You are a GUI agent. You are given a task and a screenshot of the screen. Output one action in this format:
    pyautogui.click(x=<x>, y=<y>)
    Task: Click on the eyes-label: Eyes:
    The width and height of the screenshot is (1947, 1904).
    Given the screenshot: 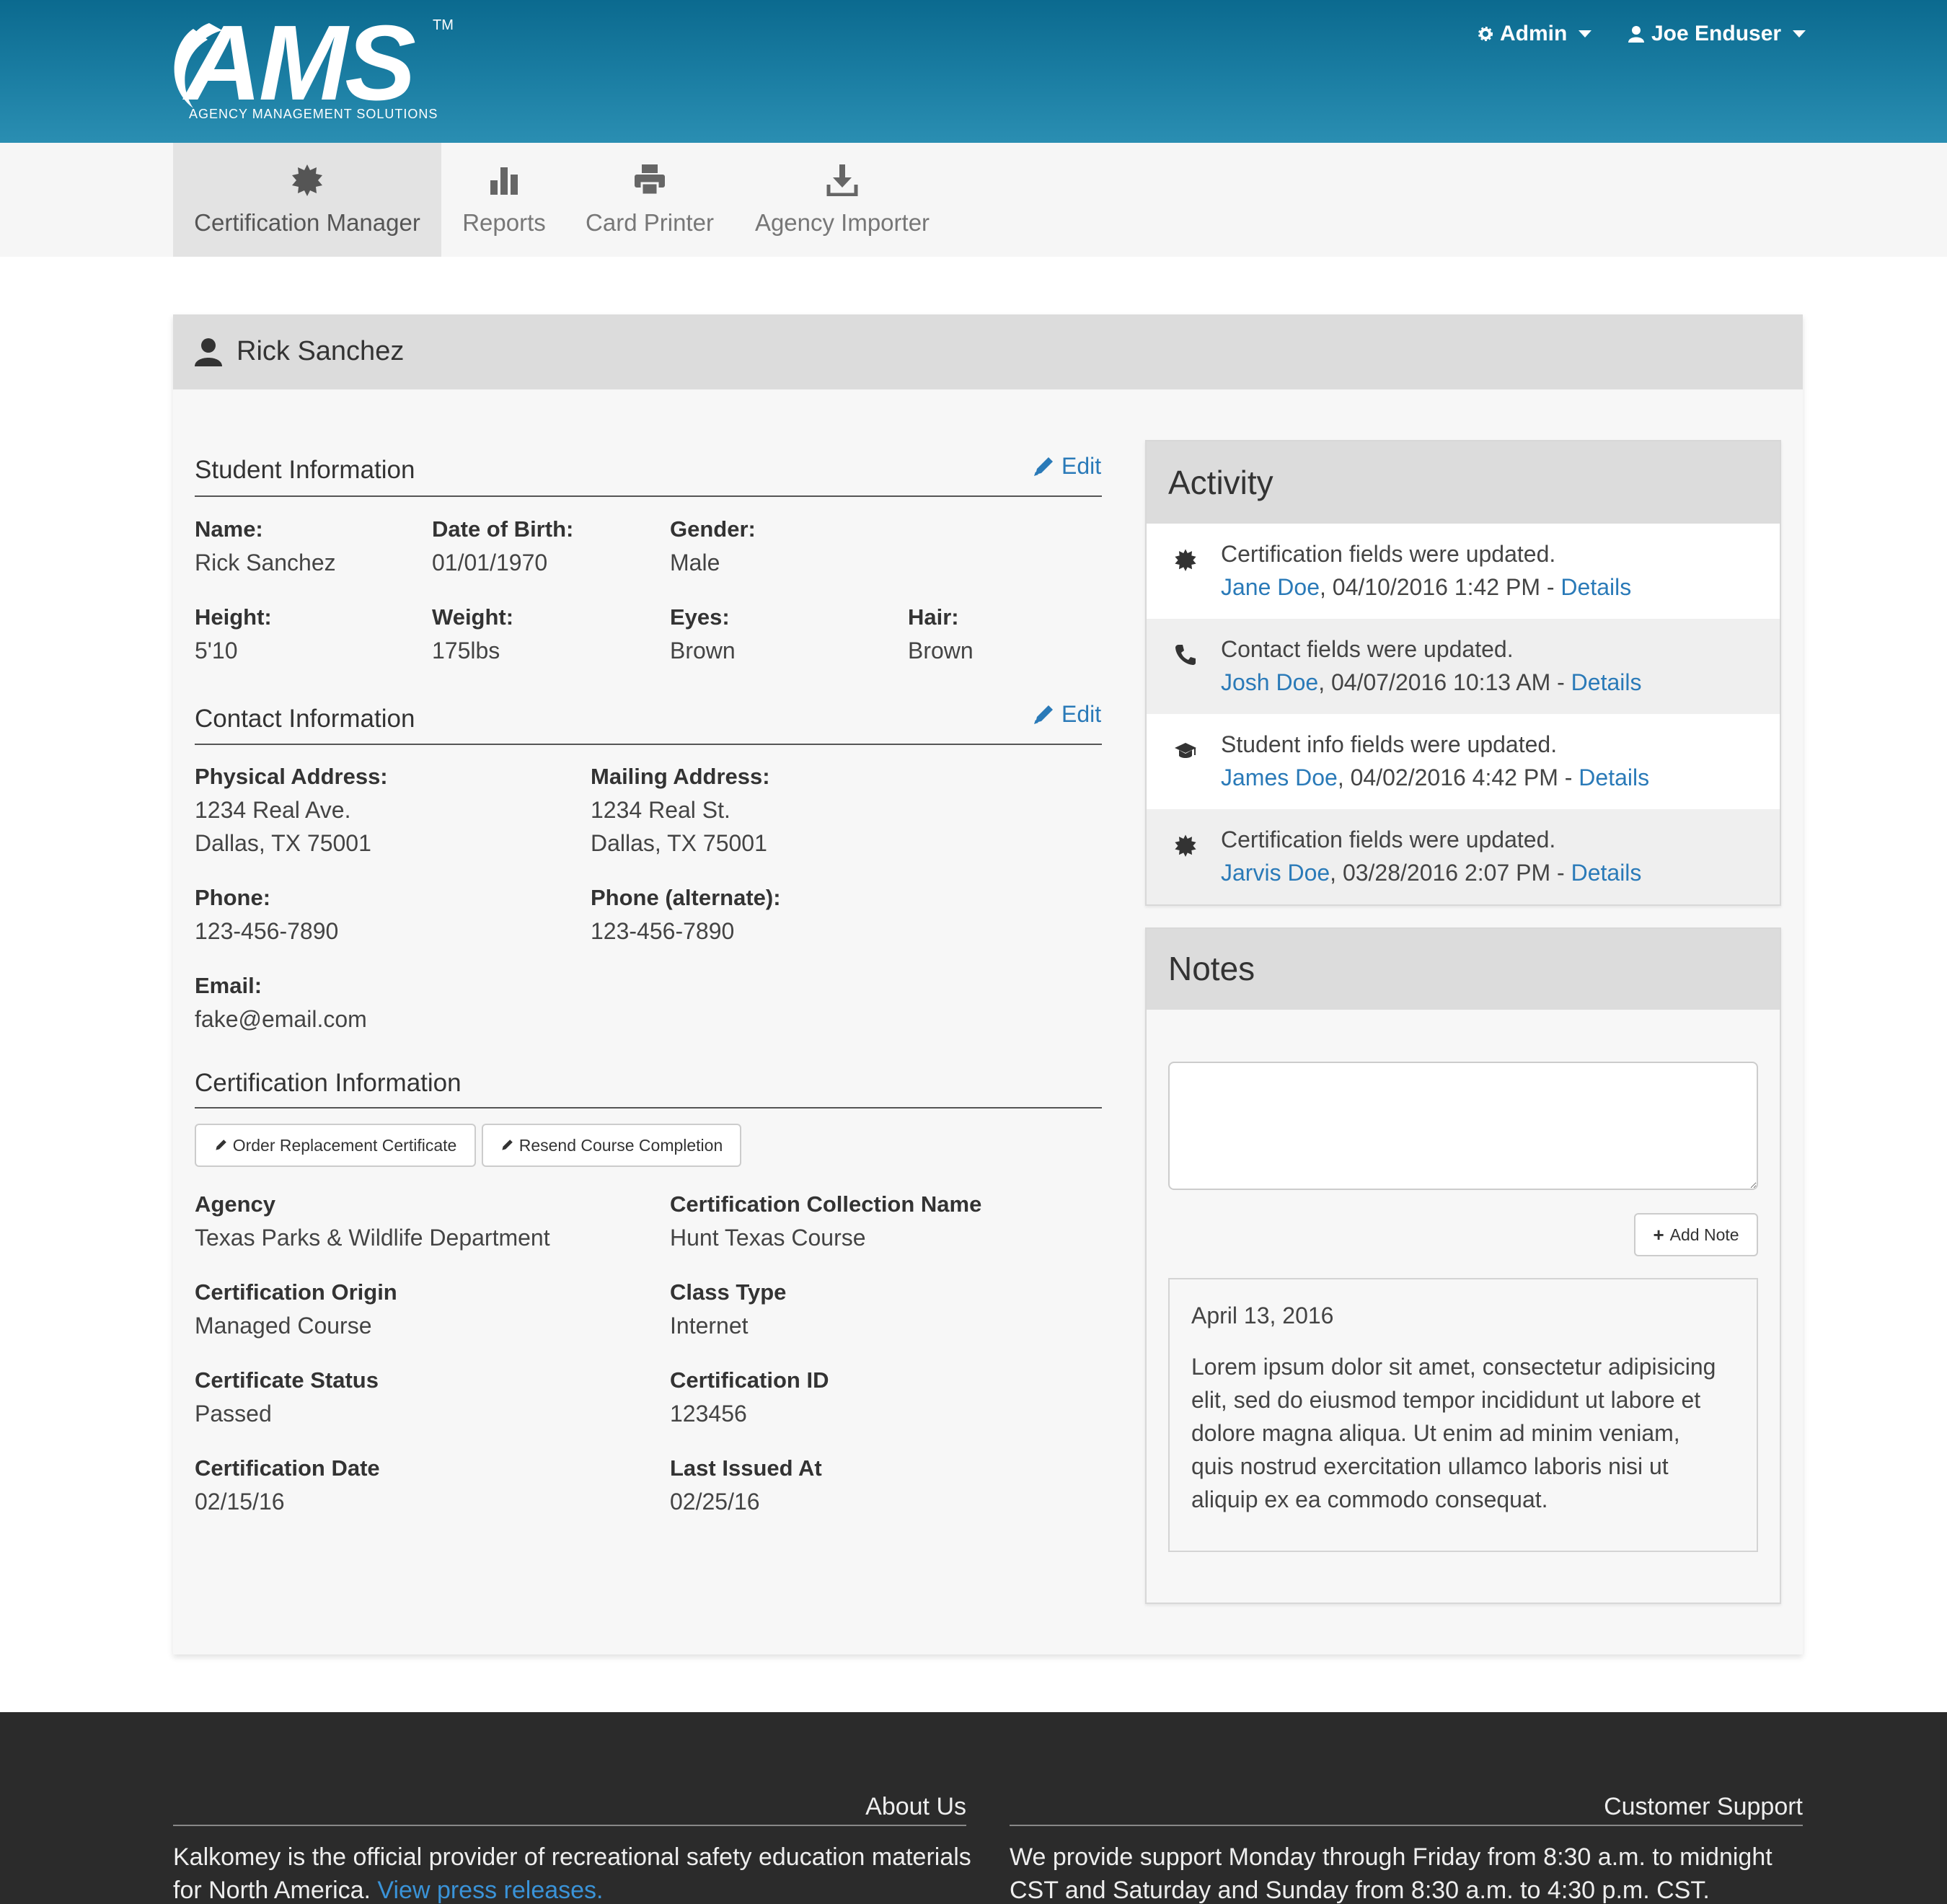 What is the action you would take?
    pyautogui.click(x=700, y=617)
    